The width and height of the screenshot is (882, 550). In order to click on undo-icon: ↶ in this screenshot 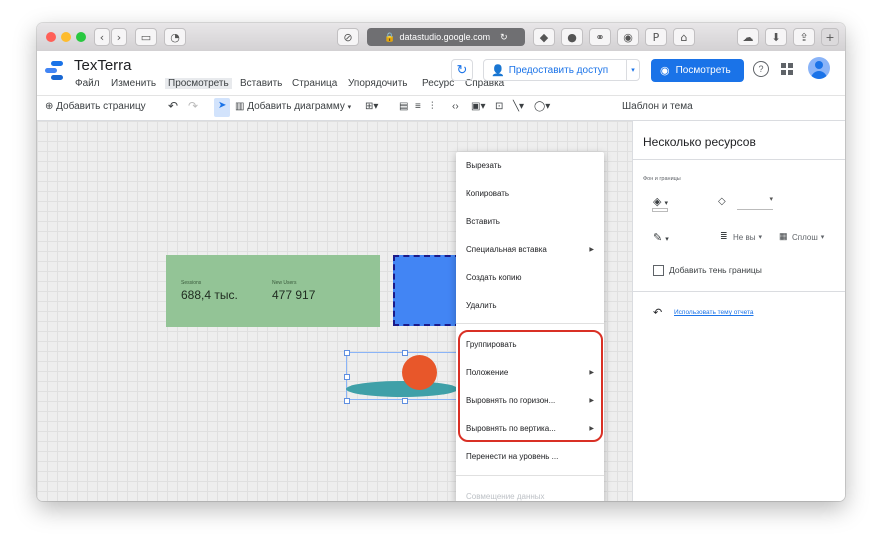, I will do `click(173, 106)`.